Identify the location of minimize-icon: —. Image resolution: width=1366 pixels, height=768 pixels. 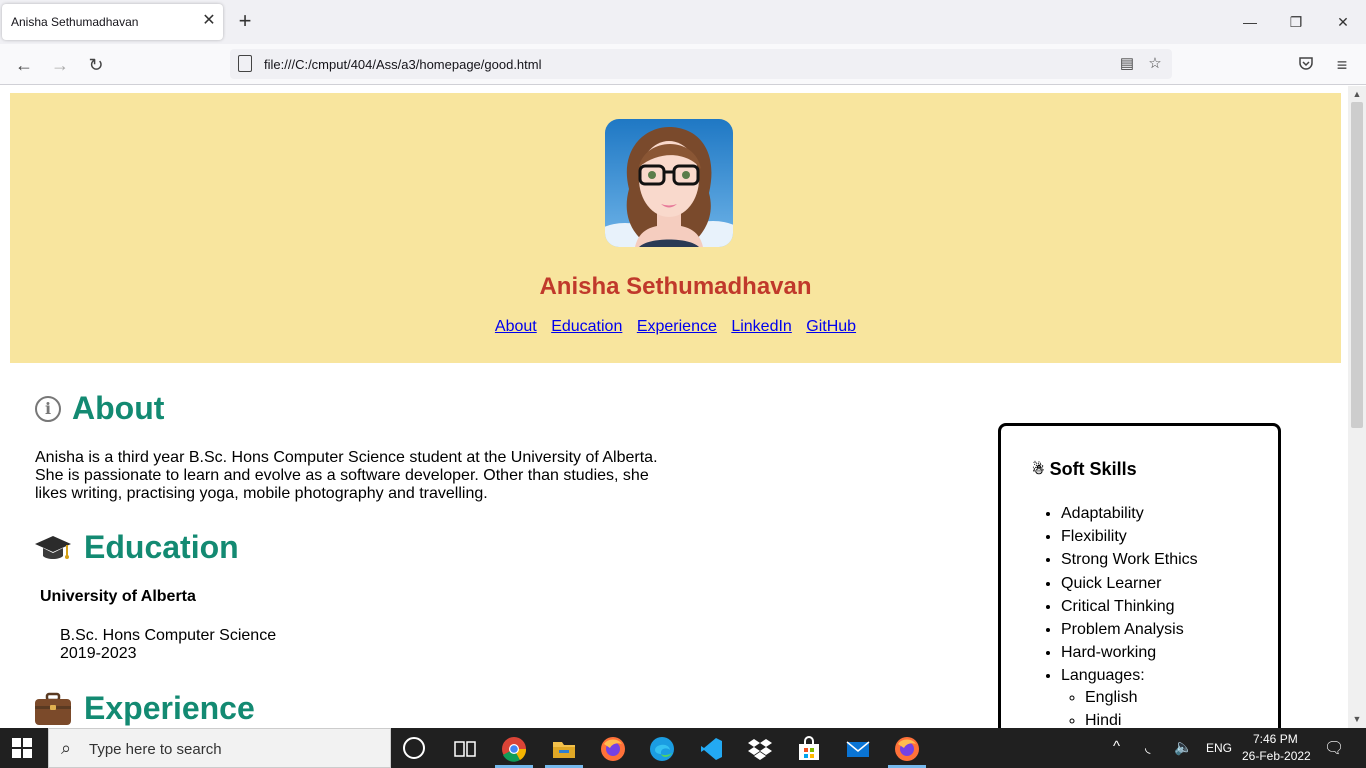
(1250, 22).